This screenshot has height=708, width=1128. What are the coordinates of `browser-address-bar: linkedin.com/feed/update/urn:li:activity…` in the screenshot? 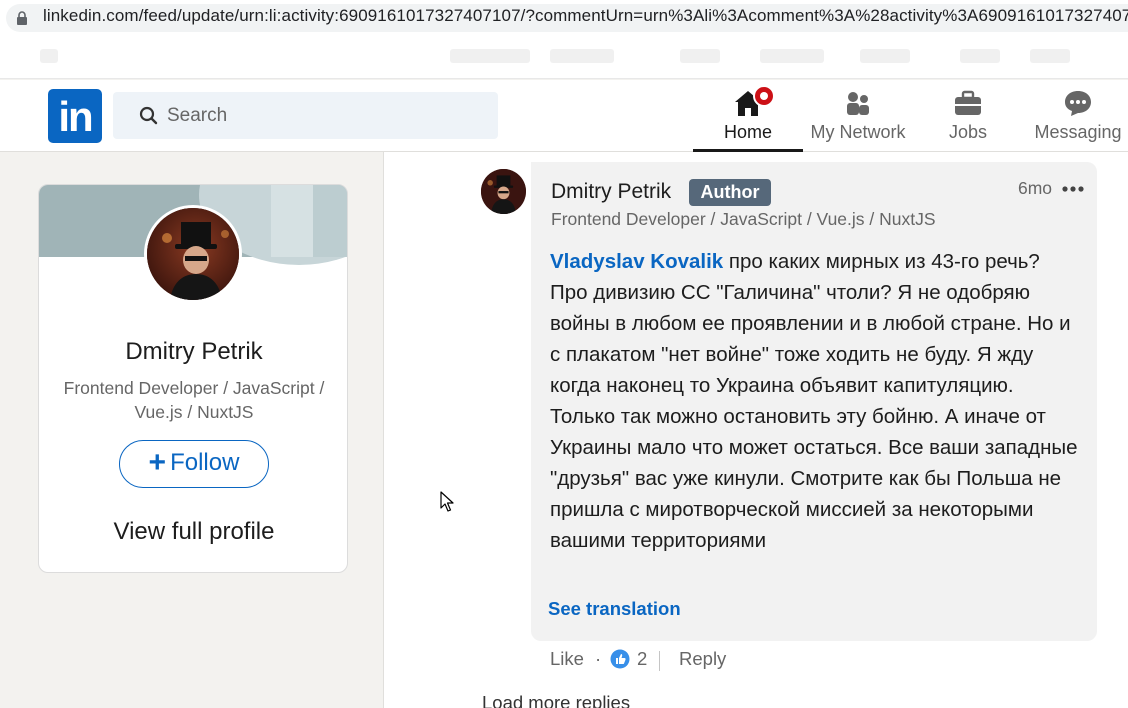 It's located at (564, 18).